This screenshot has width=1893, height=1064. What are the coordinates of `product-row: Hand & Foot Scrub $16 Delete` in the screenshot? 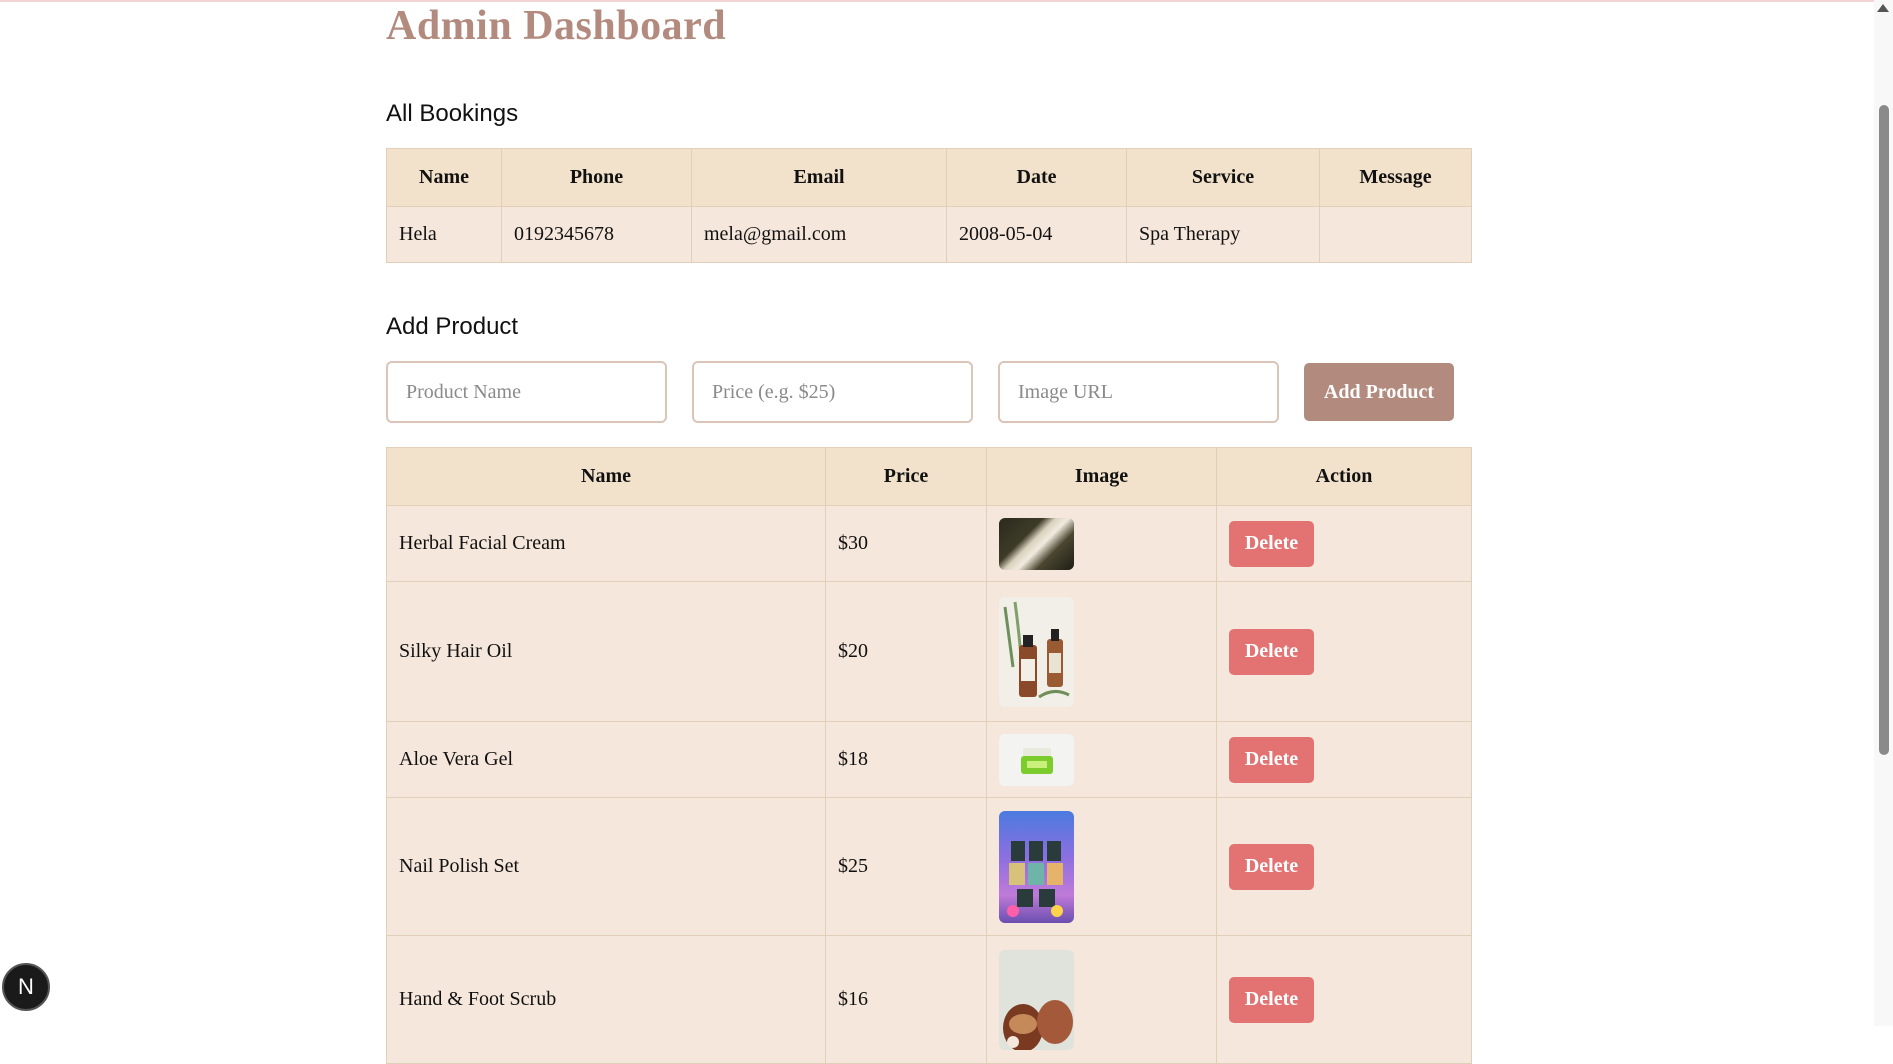 It's located at (929, 999).